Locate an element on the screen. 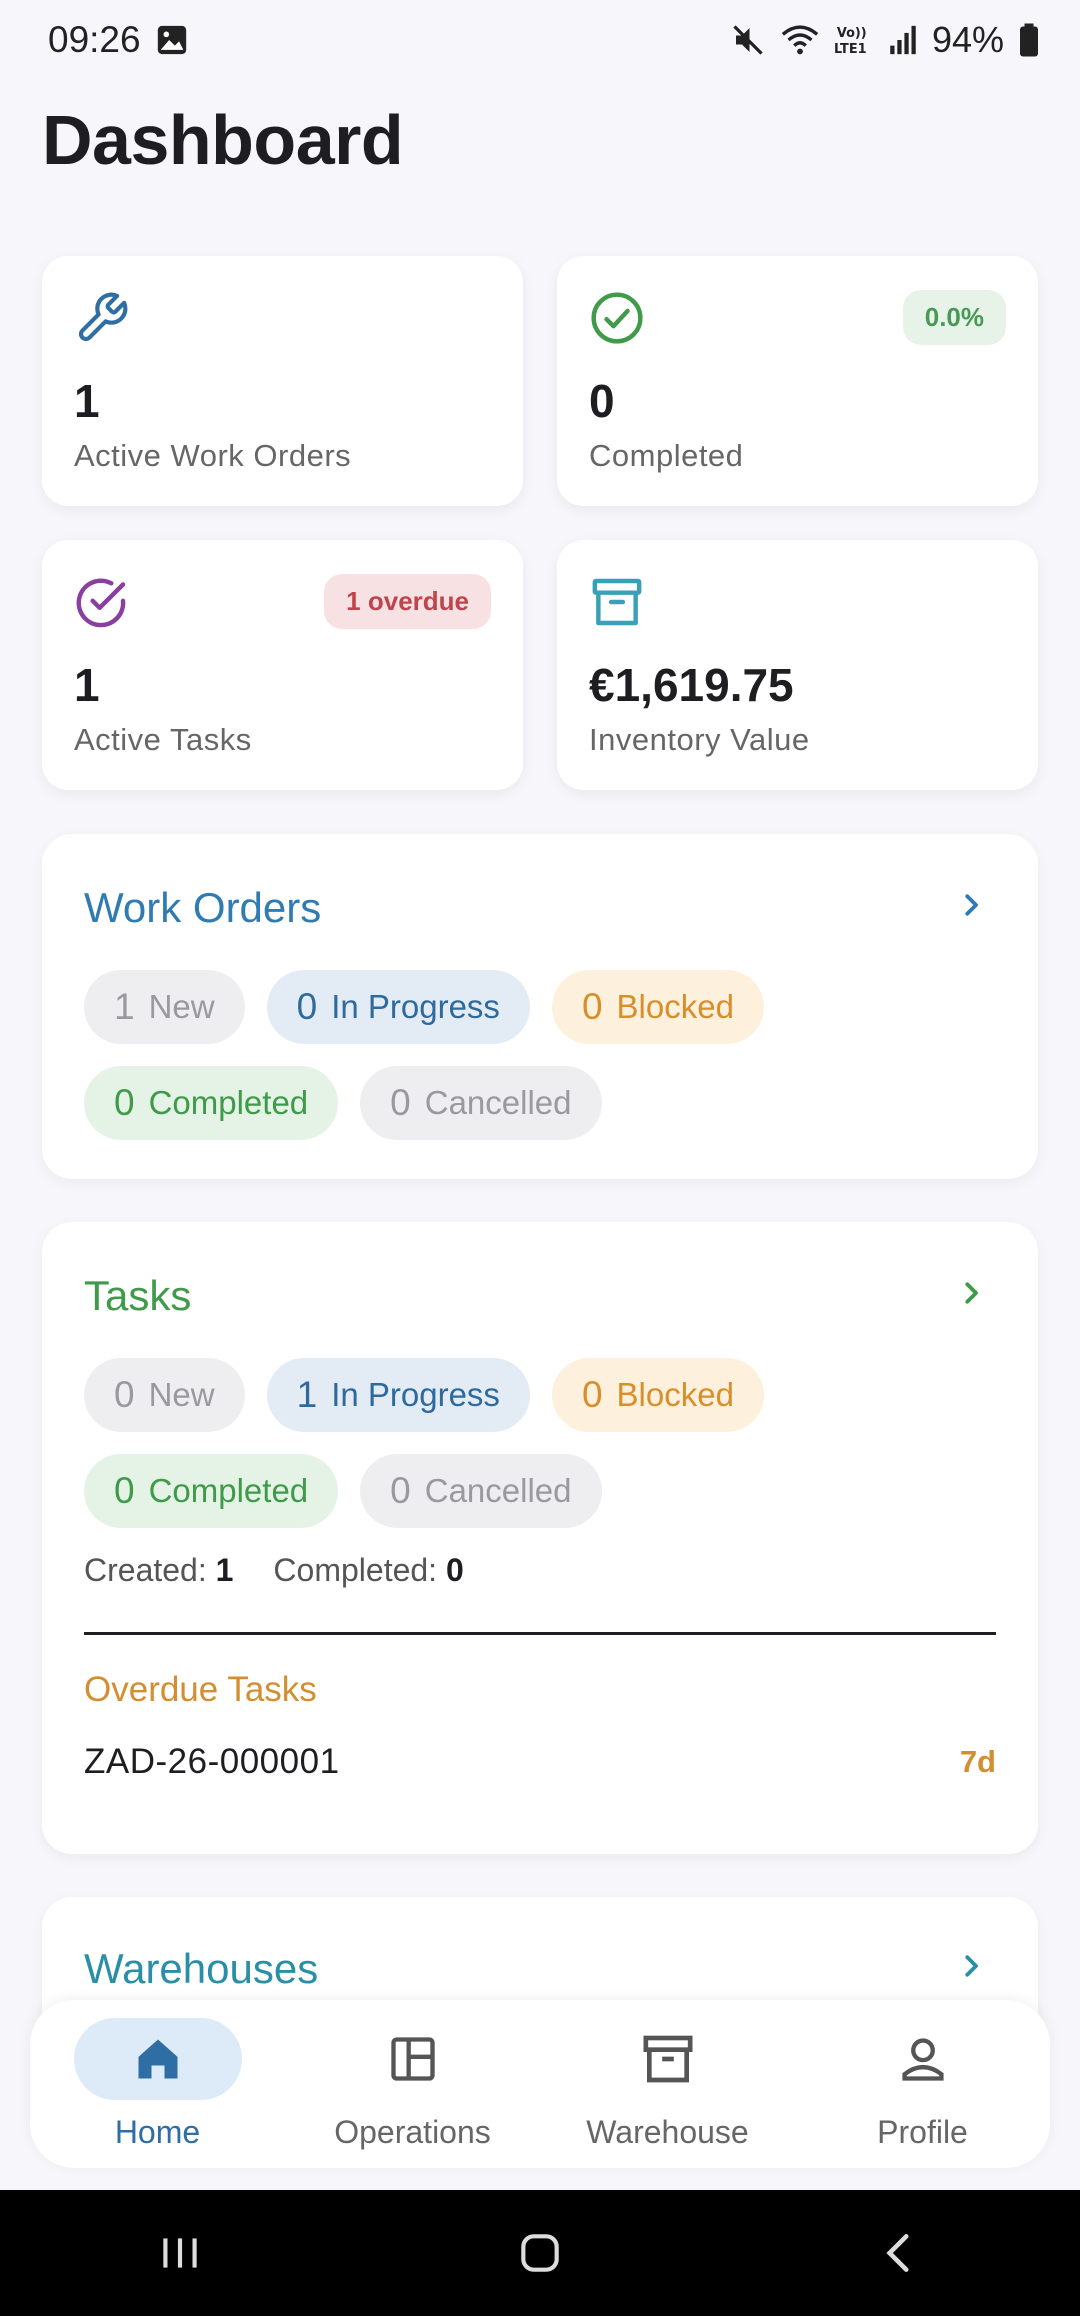 The height and width of the screenshot is (2316, 1080). task-check-icon is located at coordinates (101, 603).